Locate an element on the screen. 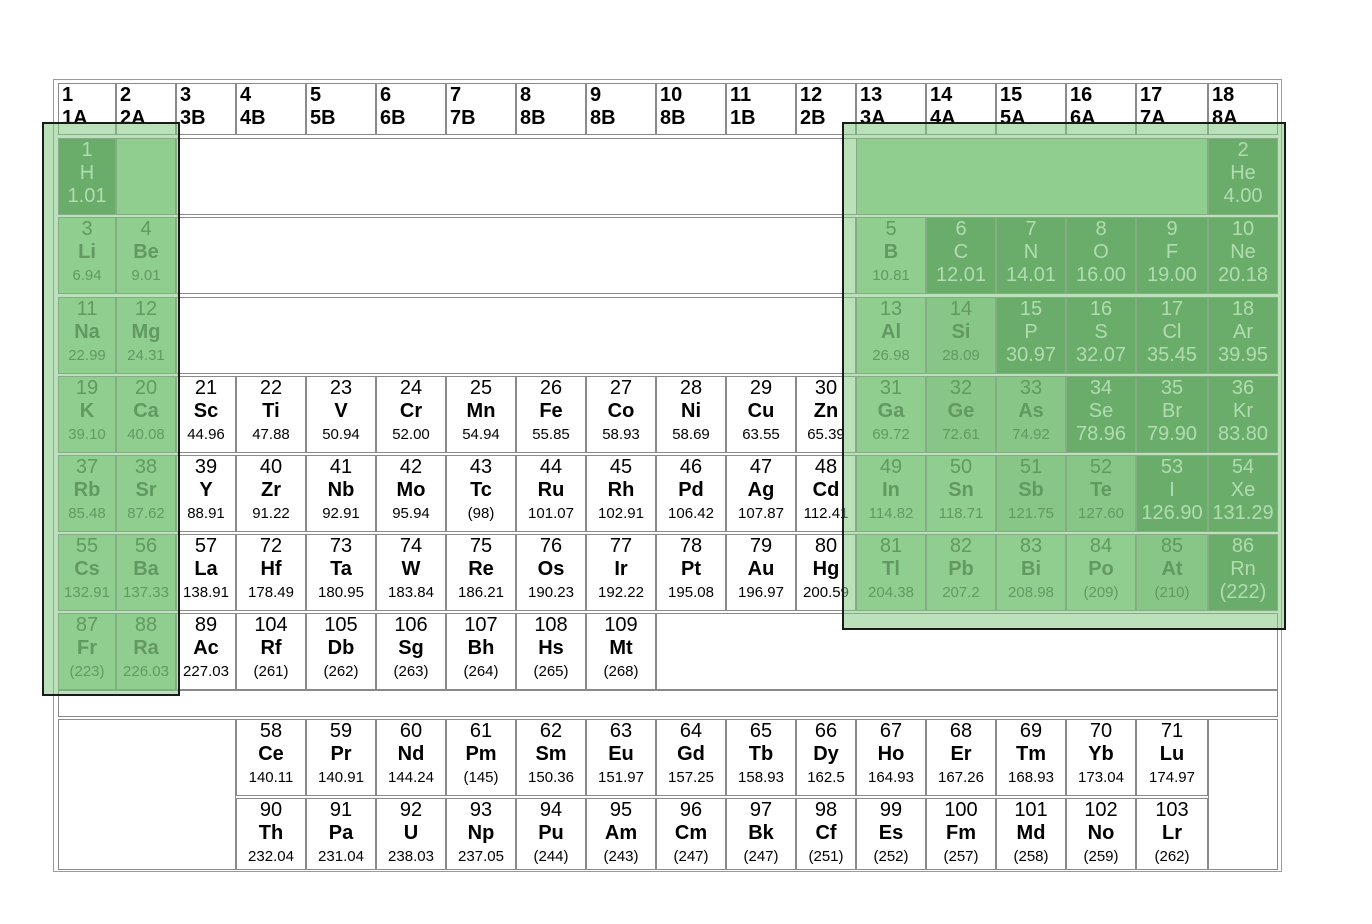  element-cell-pd: 46 Pd 106.42 is located at coordinates (691, 493).